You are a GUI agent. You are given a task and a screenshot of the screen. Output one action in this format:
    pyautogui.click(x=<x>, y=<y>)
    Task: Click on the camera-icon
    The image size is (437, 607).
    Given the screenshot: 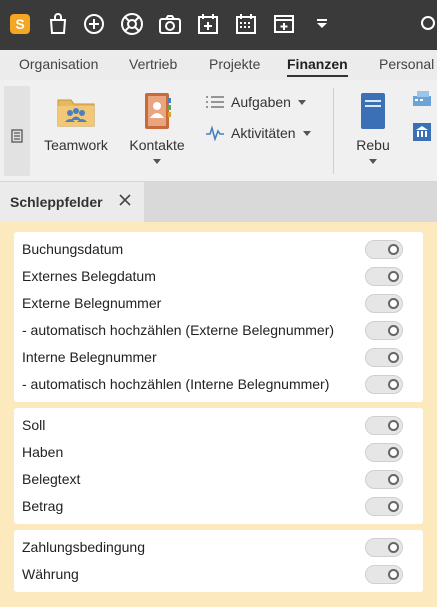 What is the action you would take?
    pyautogui.click(x=170, y=24)
    